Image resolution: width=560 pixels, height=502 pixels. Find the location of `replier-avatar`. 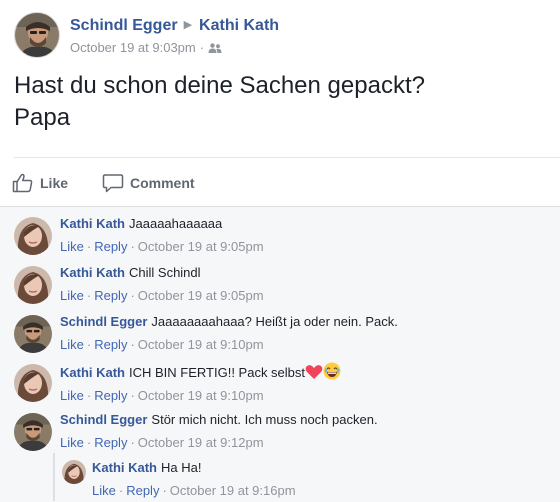

replier-avatar is located at coordinates (74, 472).